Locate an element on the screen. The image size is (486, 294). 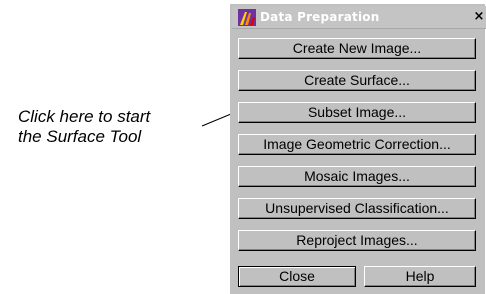
window-title: Data Preparation is located at coordinates (320, 17).